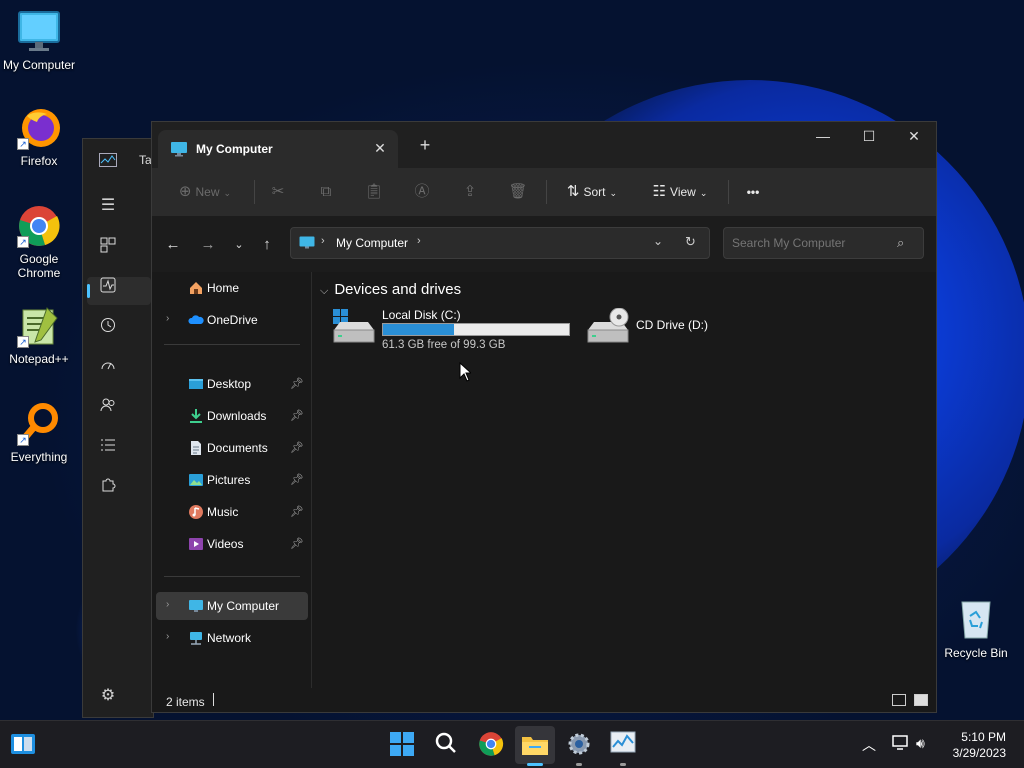 The width and height of the screenshot is (1024, 768). What do you see at coordinates (422, 192) in the screenshot?
I see `rename-button: Ⓐ` at bounding box center [422, 192].